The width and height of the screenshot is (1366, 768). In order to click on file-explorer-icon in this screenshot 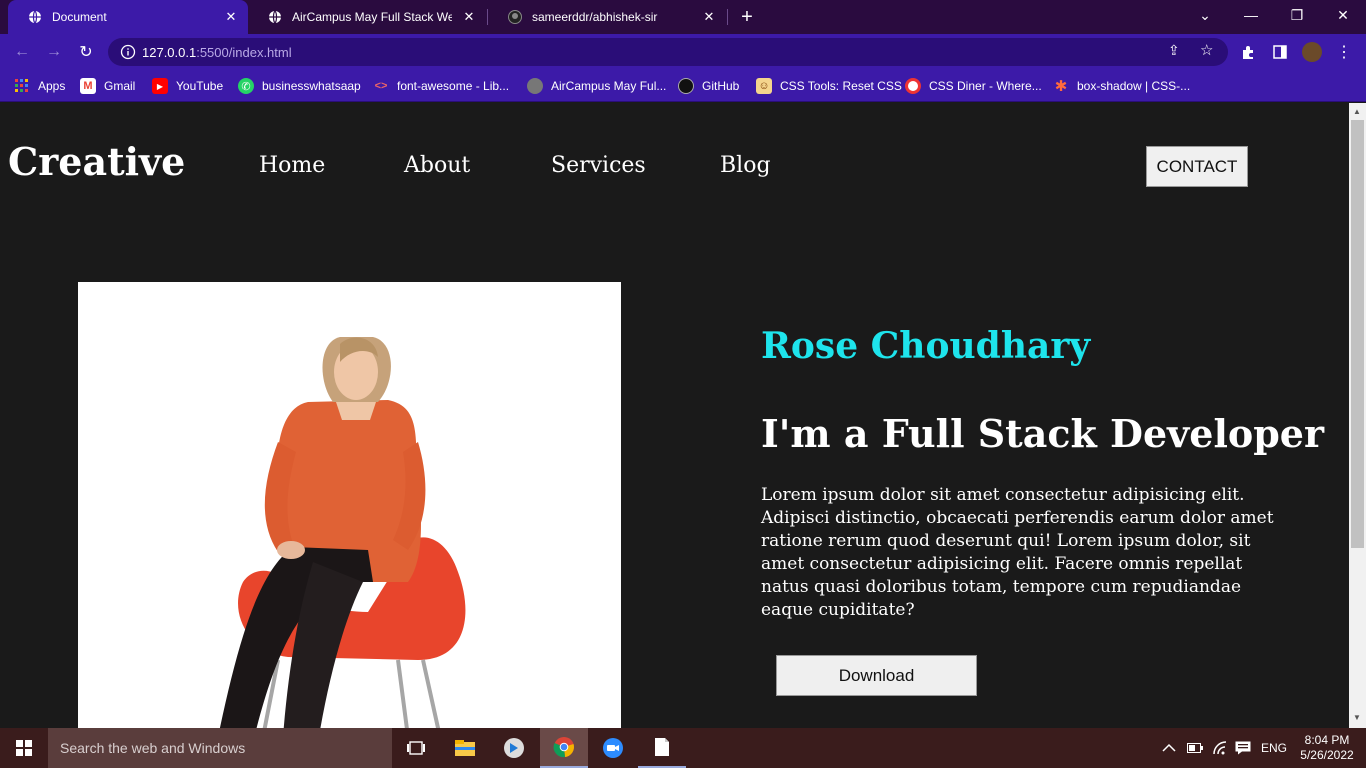, I will do `click(465, 748)`.